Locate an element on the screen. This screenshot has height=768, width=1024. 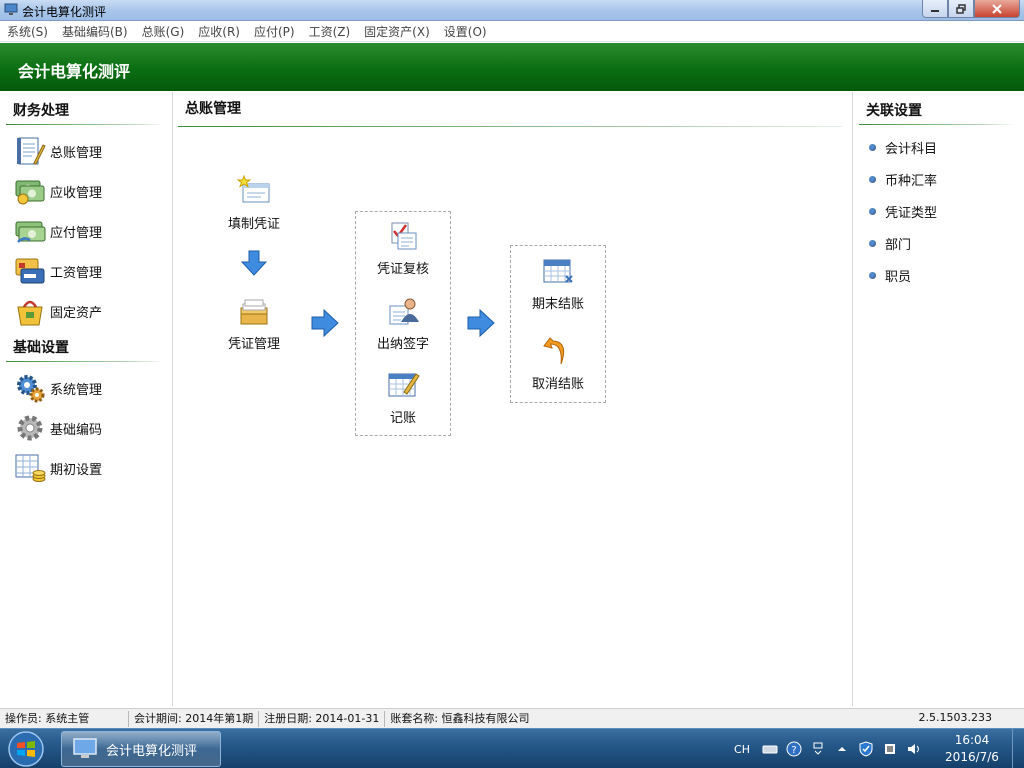
app-banner: 会计电算化测评 is located at coordinates (512, 67).